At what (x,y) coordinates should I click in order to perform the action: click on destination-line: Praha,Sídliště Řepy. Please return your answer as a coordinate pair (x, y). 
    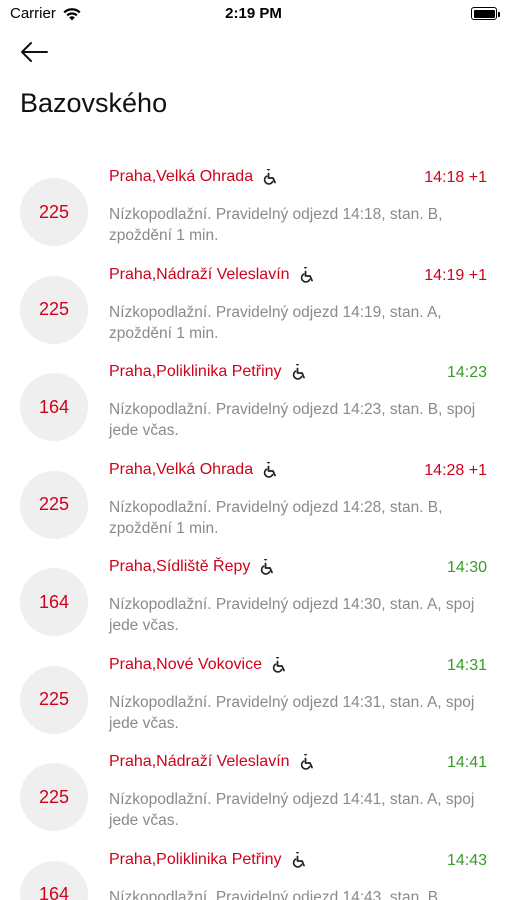
    Looking at the image, I should click on (192, 567).